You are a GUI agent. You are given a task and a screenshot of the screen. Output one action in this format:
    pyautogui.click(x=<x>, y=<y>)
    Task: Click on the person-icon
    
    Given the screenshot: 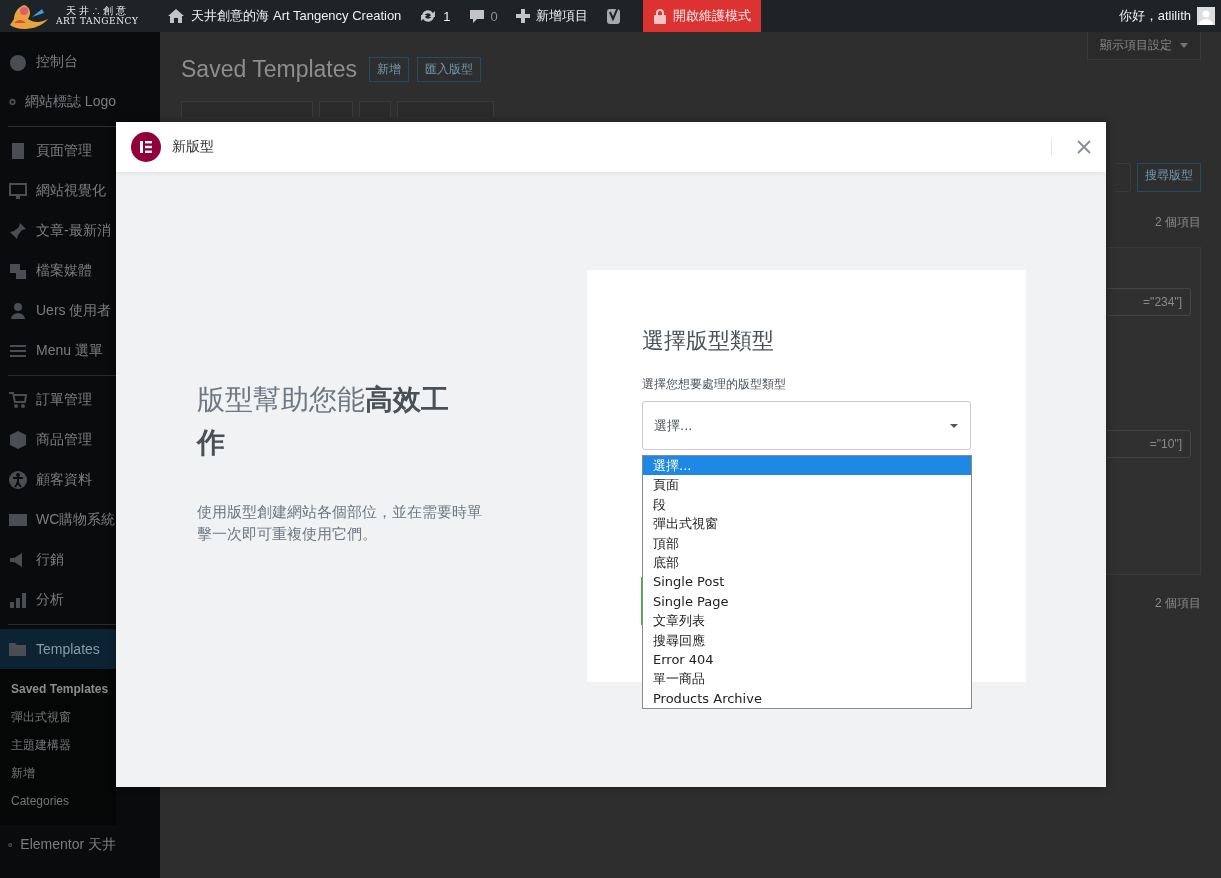 What is the action you would take?
    pyautogui.click(x=18, y=480)
    